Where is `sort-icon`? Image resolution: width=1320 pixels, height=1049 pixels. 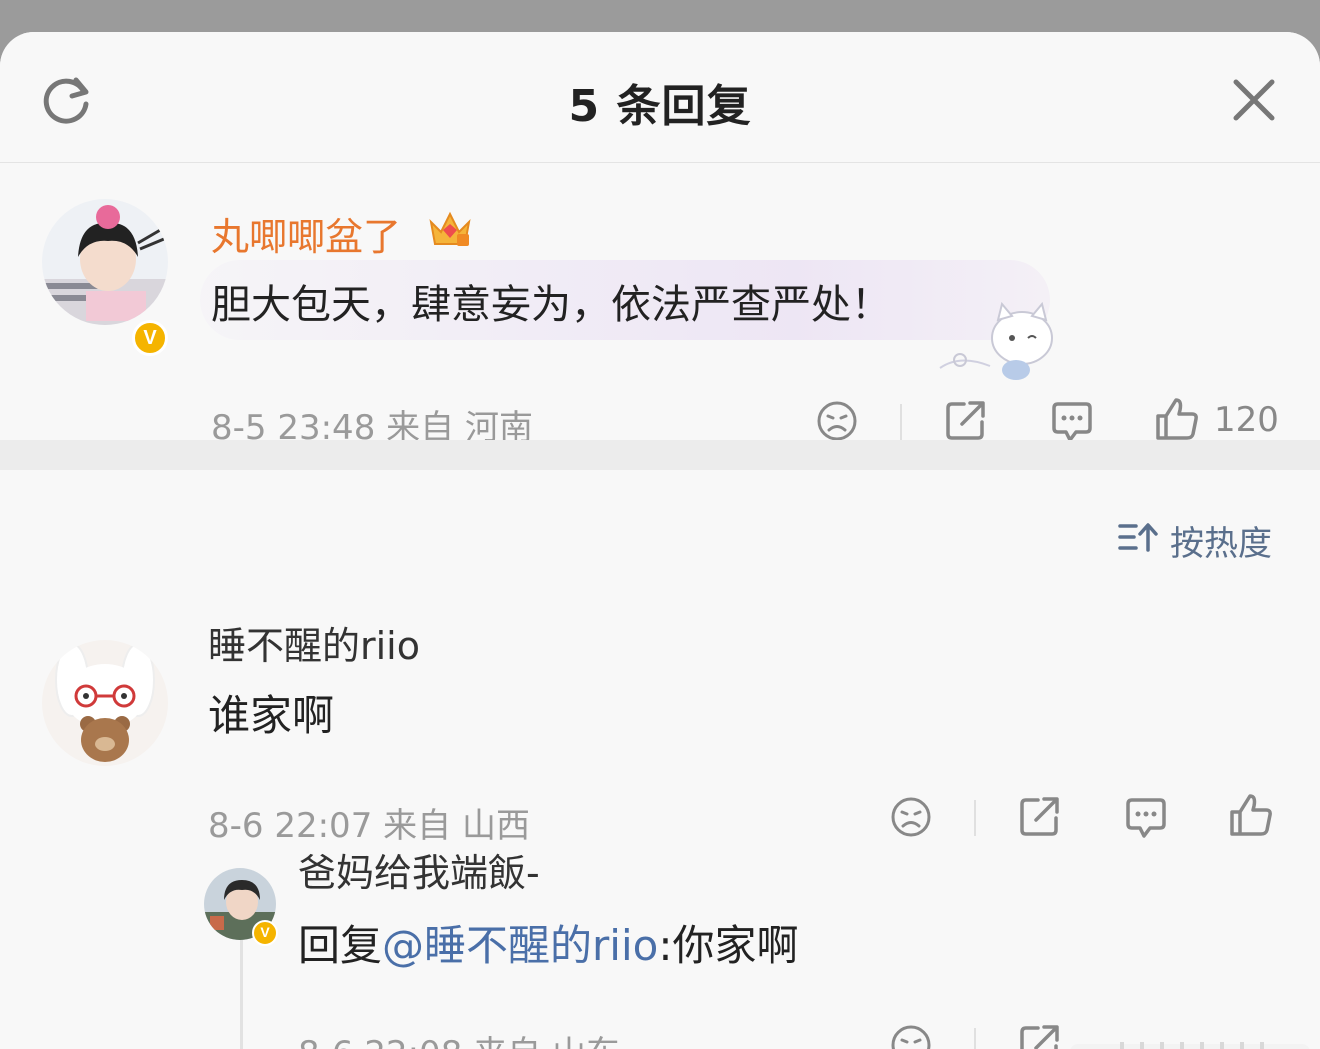 sort-icon is located at coordinates (1138, 537).